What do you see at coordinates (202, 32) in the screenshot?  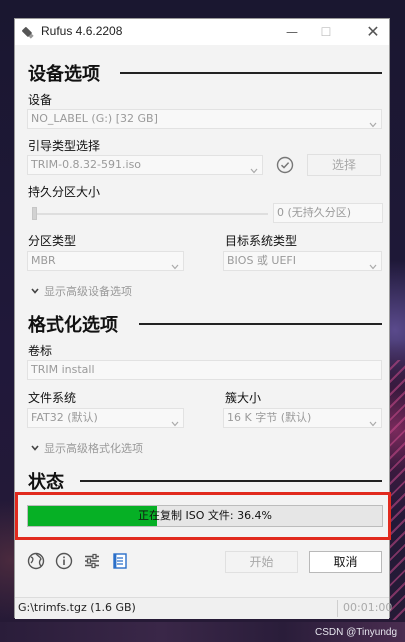 I see `title-bar: Rufus 4.6.2208 — ☐ ✕` at bounding box center [202, 32].